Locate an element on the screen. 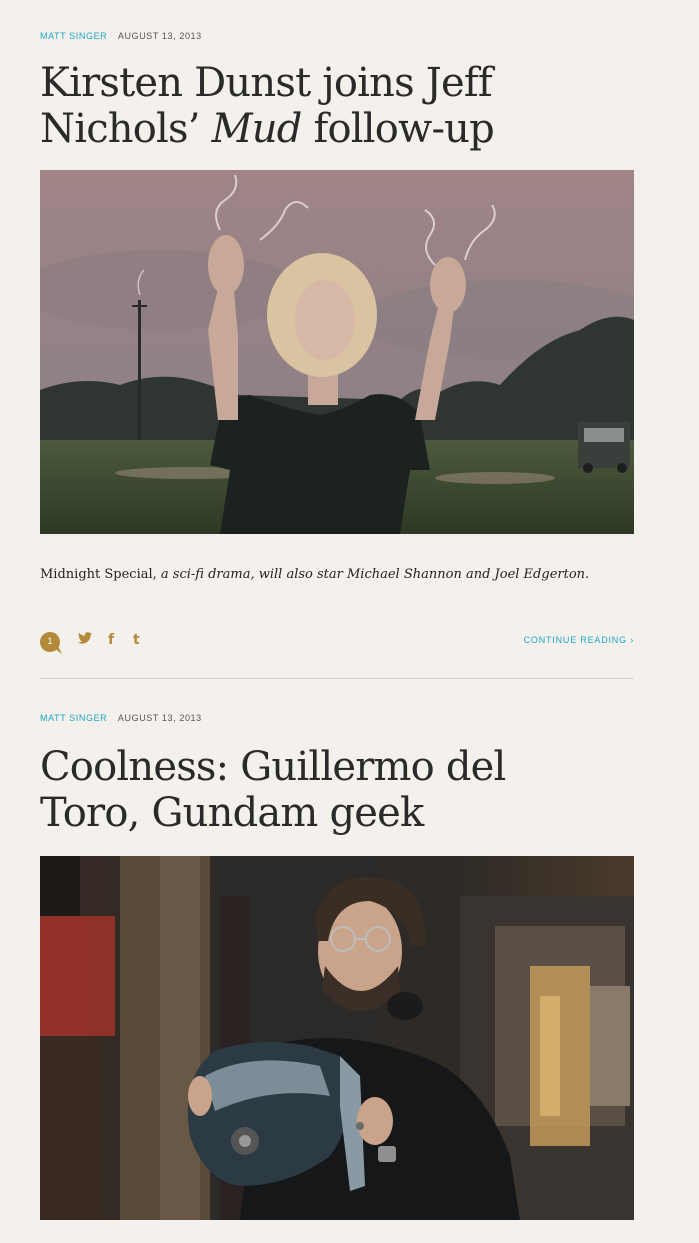  comments-button: 1 is located at coordinates (52, 643).